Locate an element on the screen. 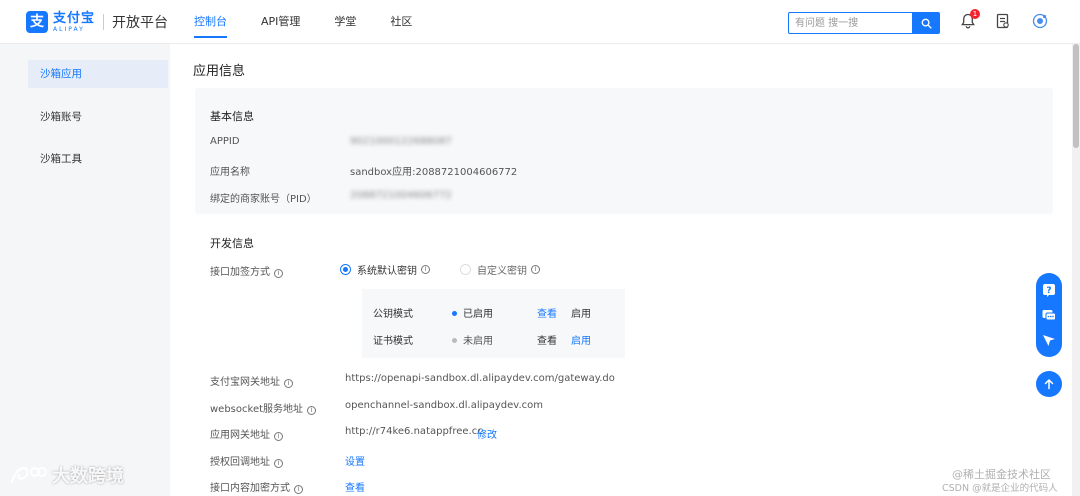 Image resolution: width=1080 pixels, height=496 pixels. websocket-value: openchannel-sandbox.dl.alipaydev.com is located at coordinates (444, 405).